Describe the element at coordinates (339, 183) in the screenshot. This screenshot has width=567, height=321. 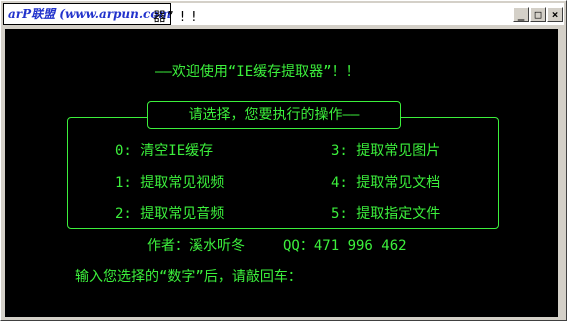
I see `option-key: 4:` at that location.